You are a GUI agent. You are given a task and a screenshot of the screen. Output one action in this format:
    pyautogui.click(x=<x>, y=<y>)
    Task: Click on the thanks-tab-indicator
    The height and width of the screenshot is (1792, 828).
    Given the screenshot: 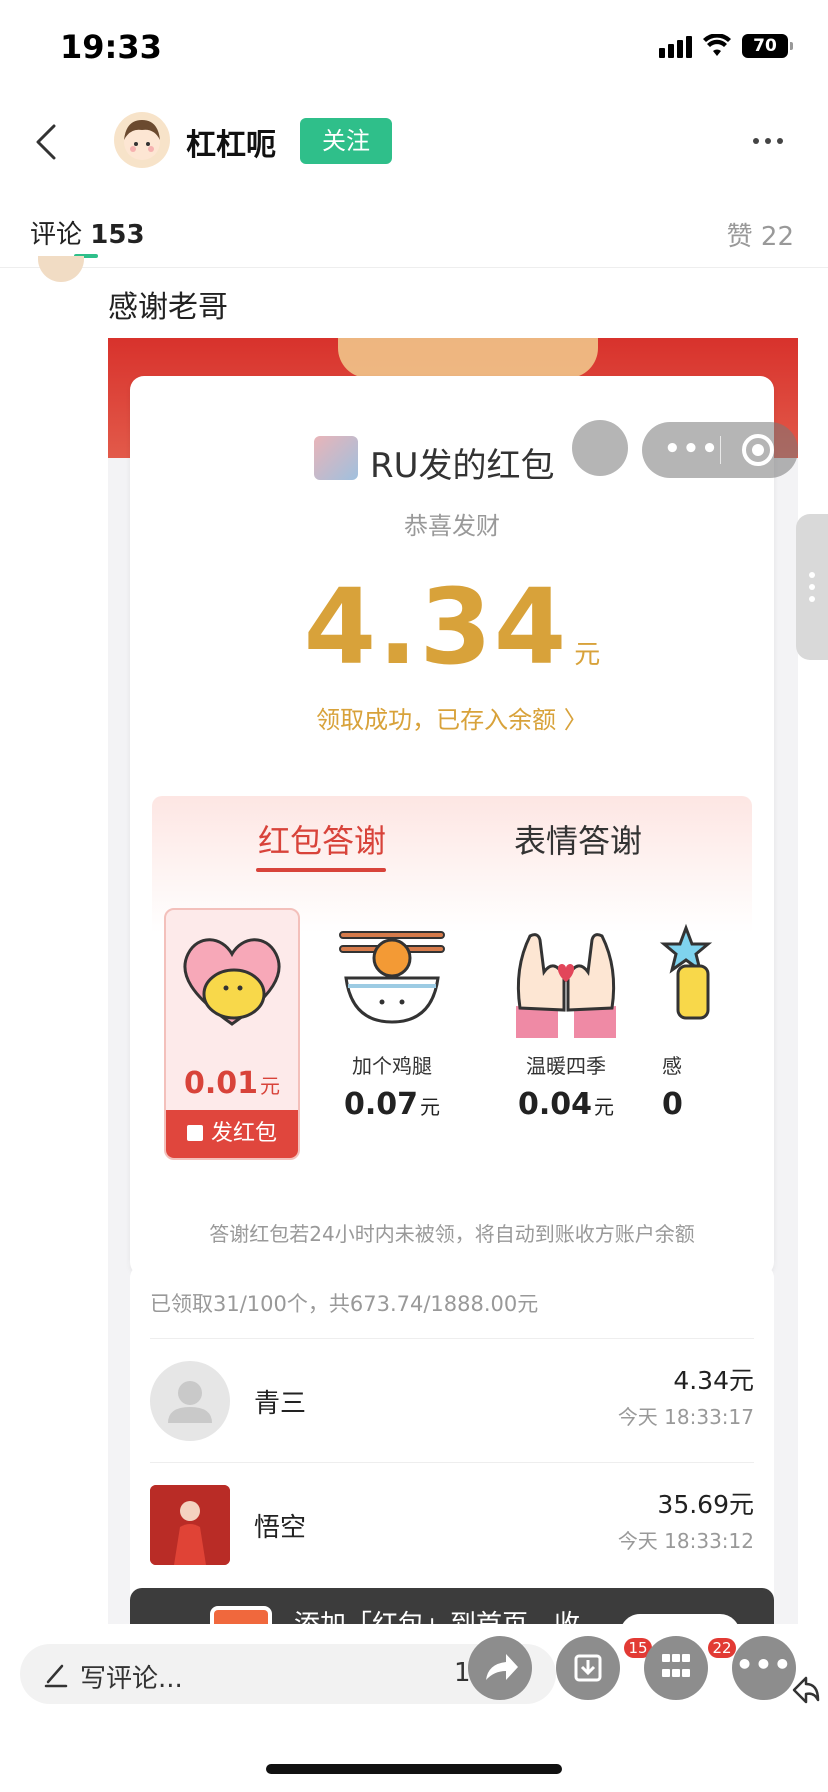 What is the action you would take?
    pyautogui.click(x=321, y=870)
    